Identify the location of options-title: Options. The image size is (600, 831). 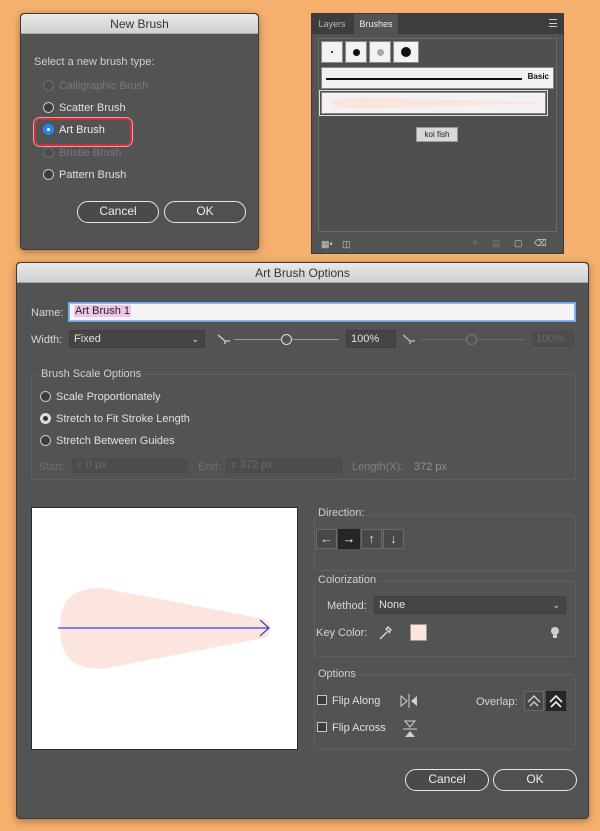
(337, 674).